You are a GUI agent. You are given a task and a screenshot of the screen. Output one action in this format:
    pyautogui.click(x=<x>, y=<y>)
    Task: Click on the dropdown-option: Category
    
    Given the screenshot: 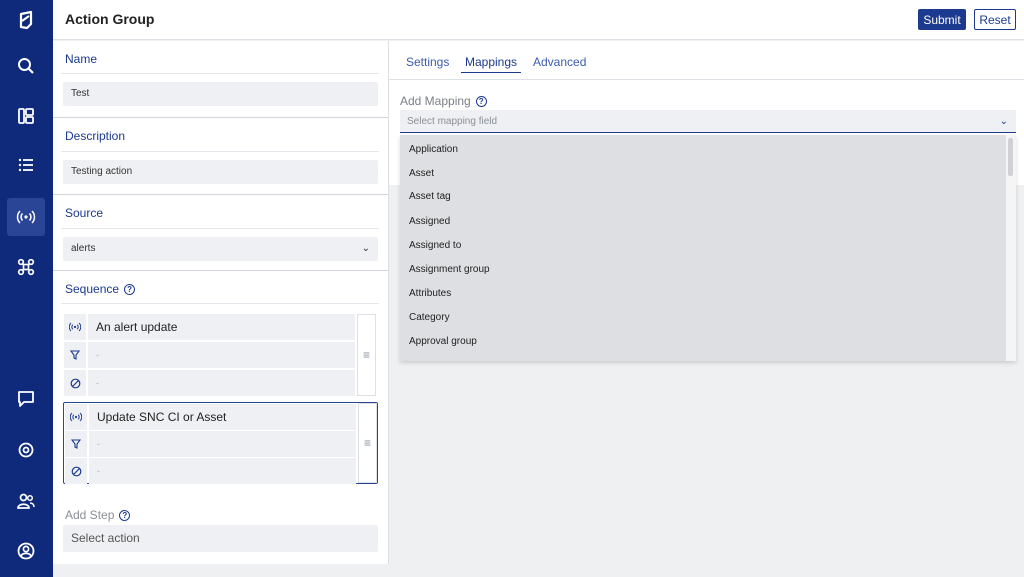 What is the action you would take?
    pyautogui.click(x=429, y=317)
    